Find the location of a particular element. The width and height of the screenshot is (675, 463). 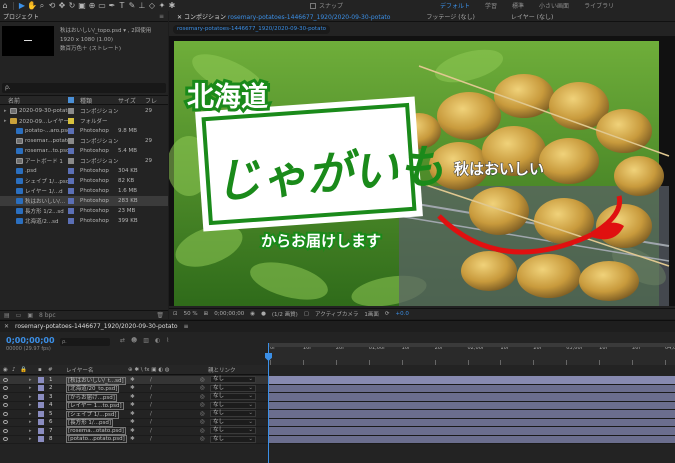

camera-dropdown: アクティブカメラ is located at coordinates (336, 314).